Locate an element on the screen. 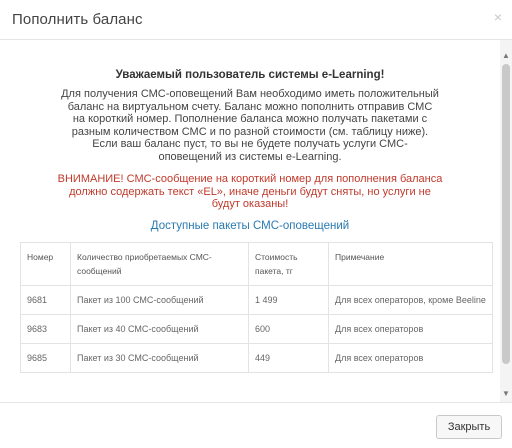  intro-line: оповещений из системы e-Learning. is located at coordinates (250, 156).